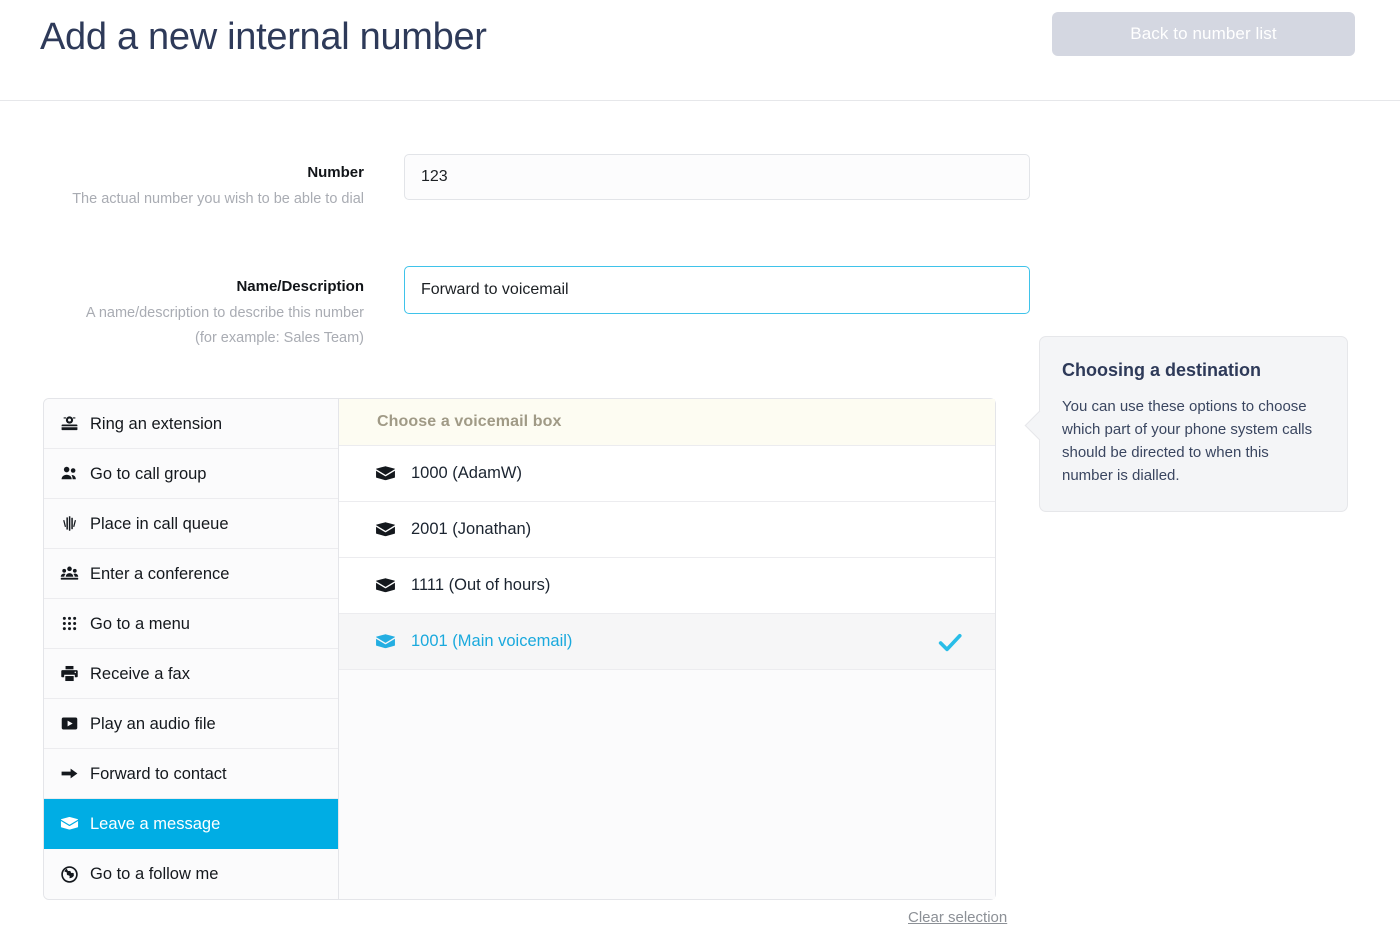  I want to click on destination-option-label: Place in call queue, so click(159, 523).